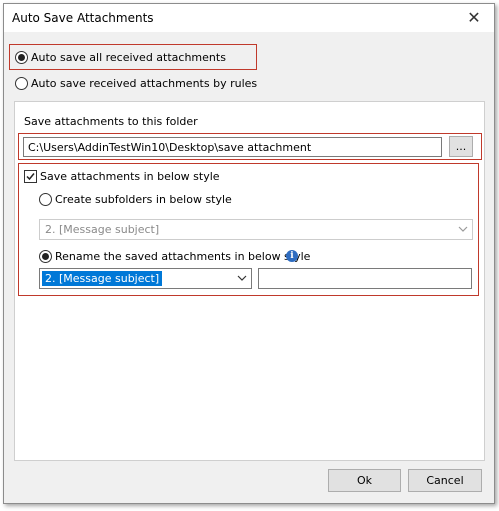 Image resolution: width=499 pixels, height=511 pixels. I want to click on subfolder-style-value: 2. [Message subject], so click(102, 229).